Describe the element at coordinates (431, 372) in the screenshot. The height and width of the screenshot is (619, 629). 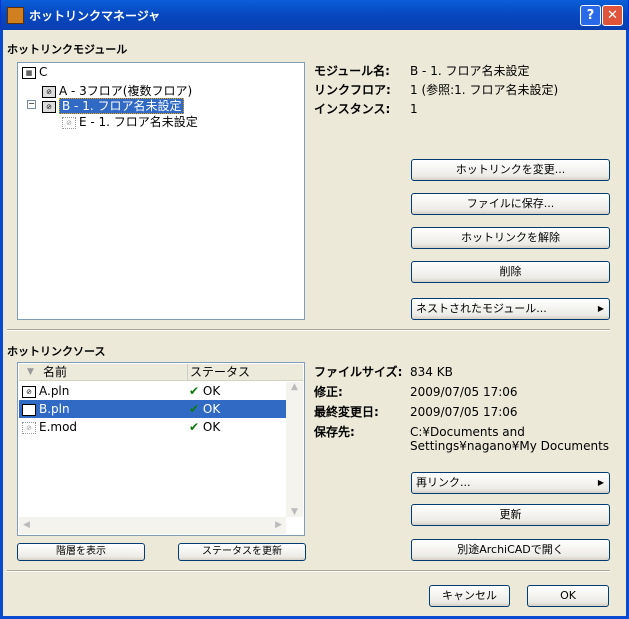
I see `value-file-size: 834 KB` at that location.